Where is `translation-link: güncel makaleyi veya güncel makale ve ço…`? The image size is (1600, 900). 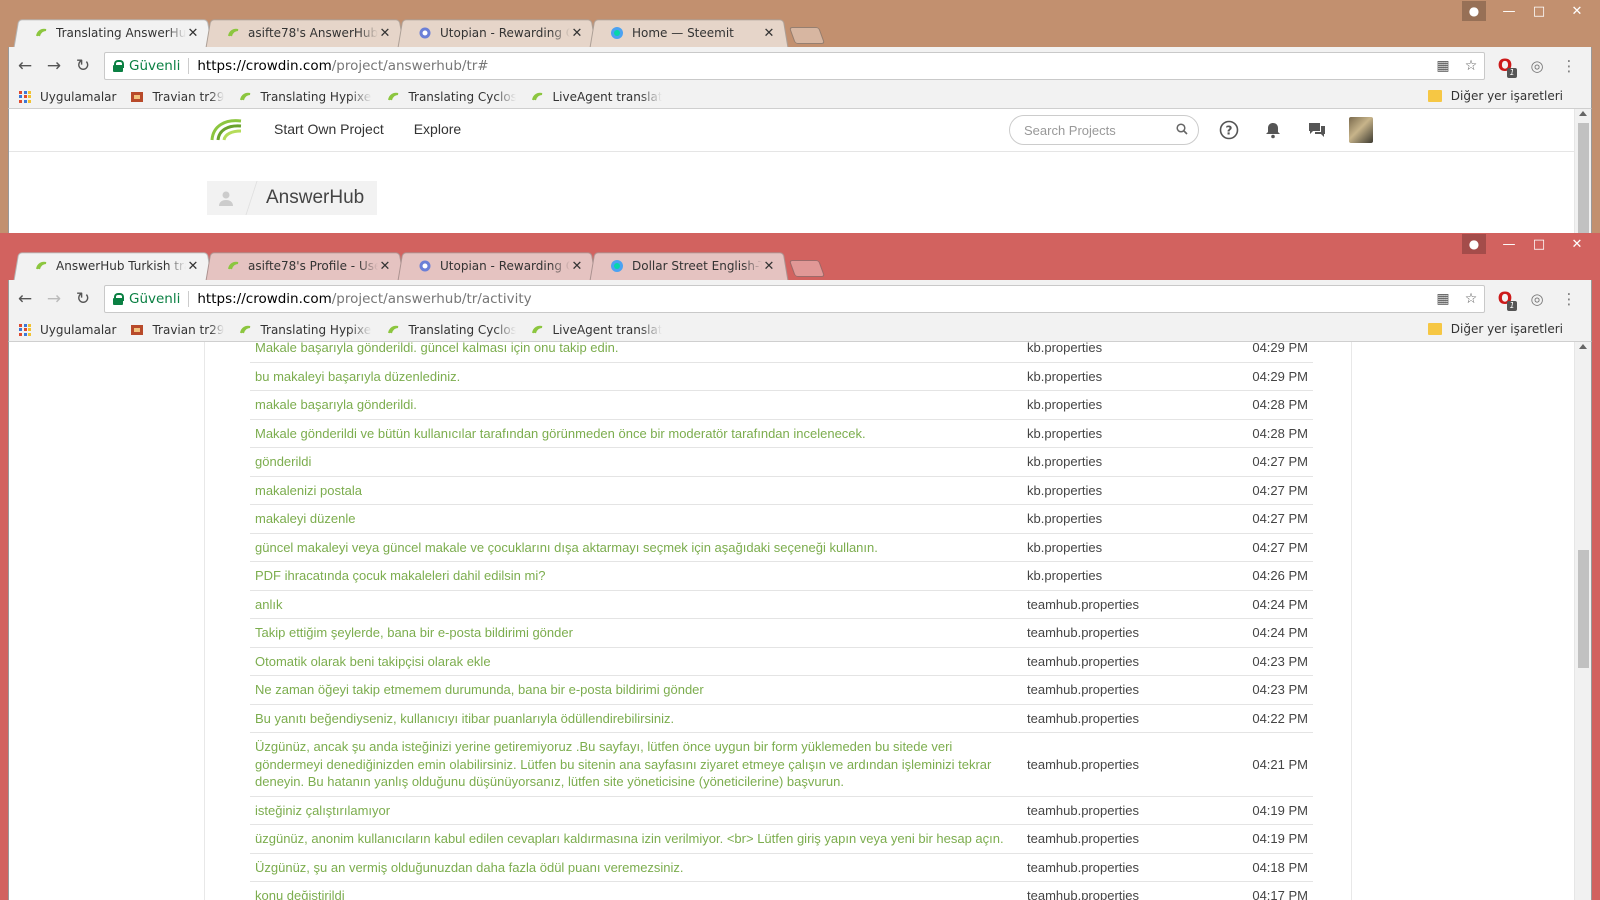
translation-link: güncel makaleyi veya güncel makale ve ço… is located at coordinates (632, 547).